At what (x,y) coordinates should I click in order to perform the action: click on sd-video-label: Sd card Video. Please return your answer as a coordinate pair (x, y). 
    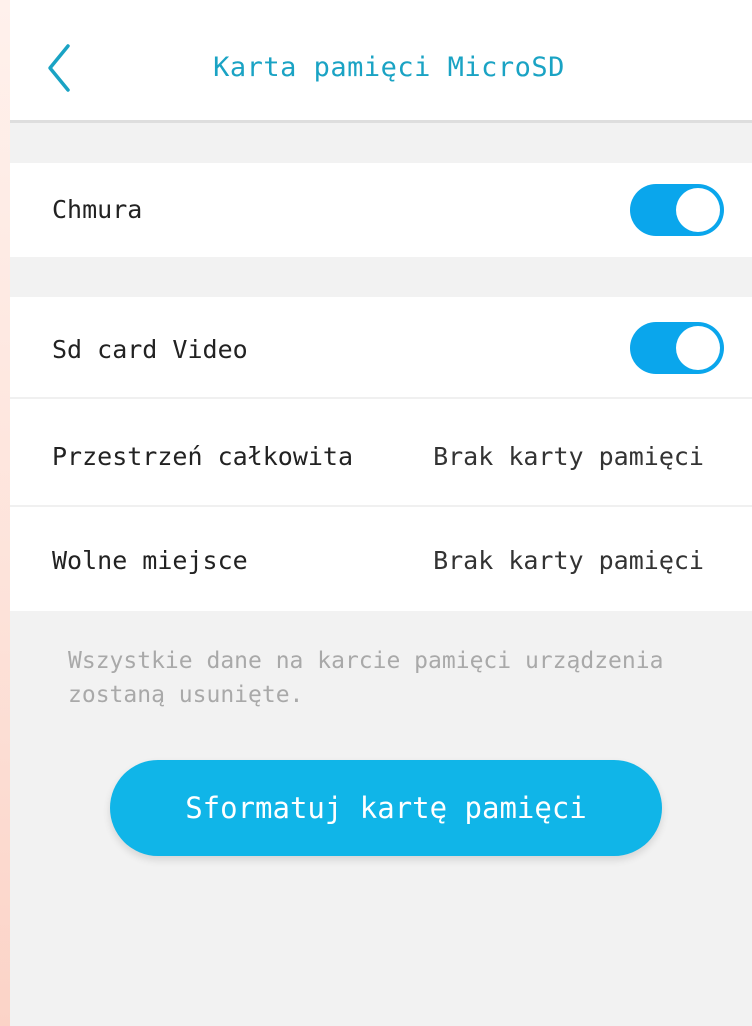
    Looking at the image, I should click on (150, 349).